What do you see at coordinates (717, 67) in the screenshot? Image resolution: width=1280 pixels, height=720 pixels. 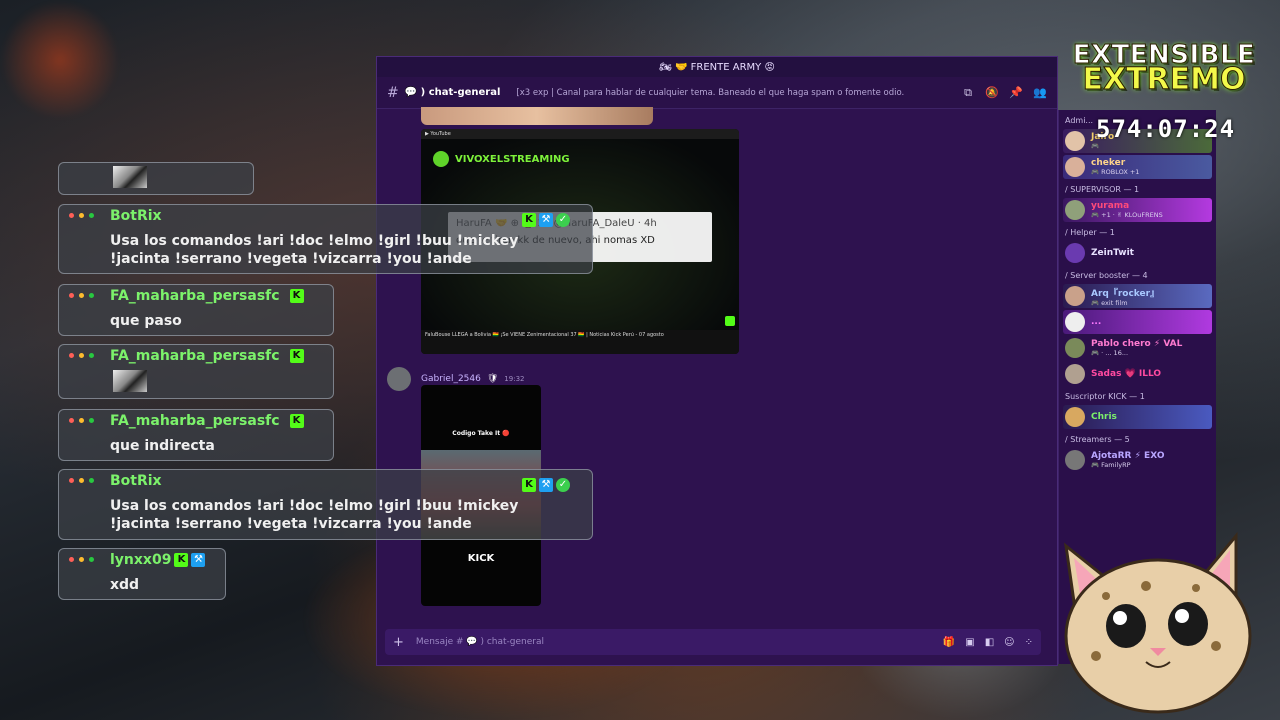 I see `server-title-bar: 🏍 🤝 FRENTE ARMY 😡` at bounding box center [717, 67].